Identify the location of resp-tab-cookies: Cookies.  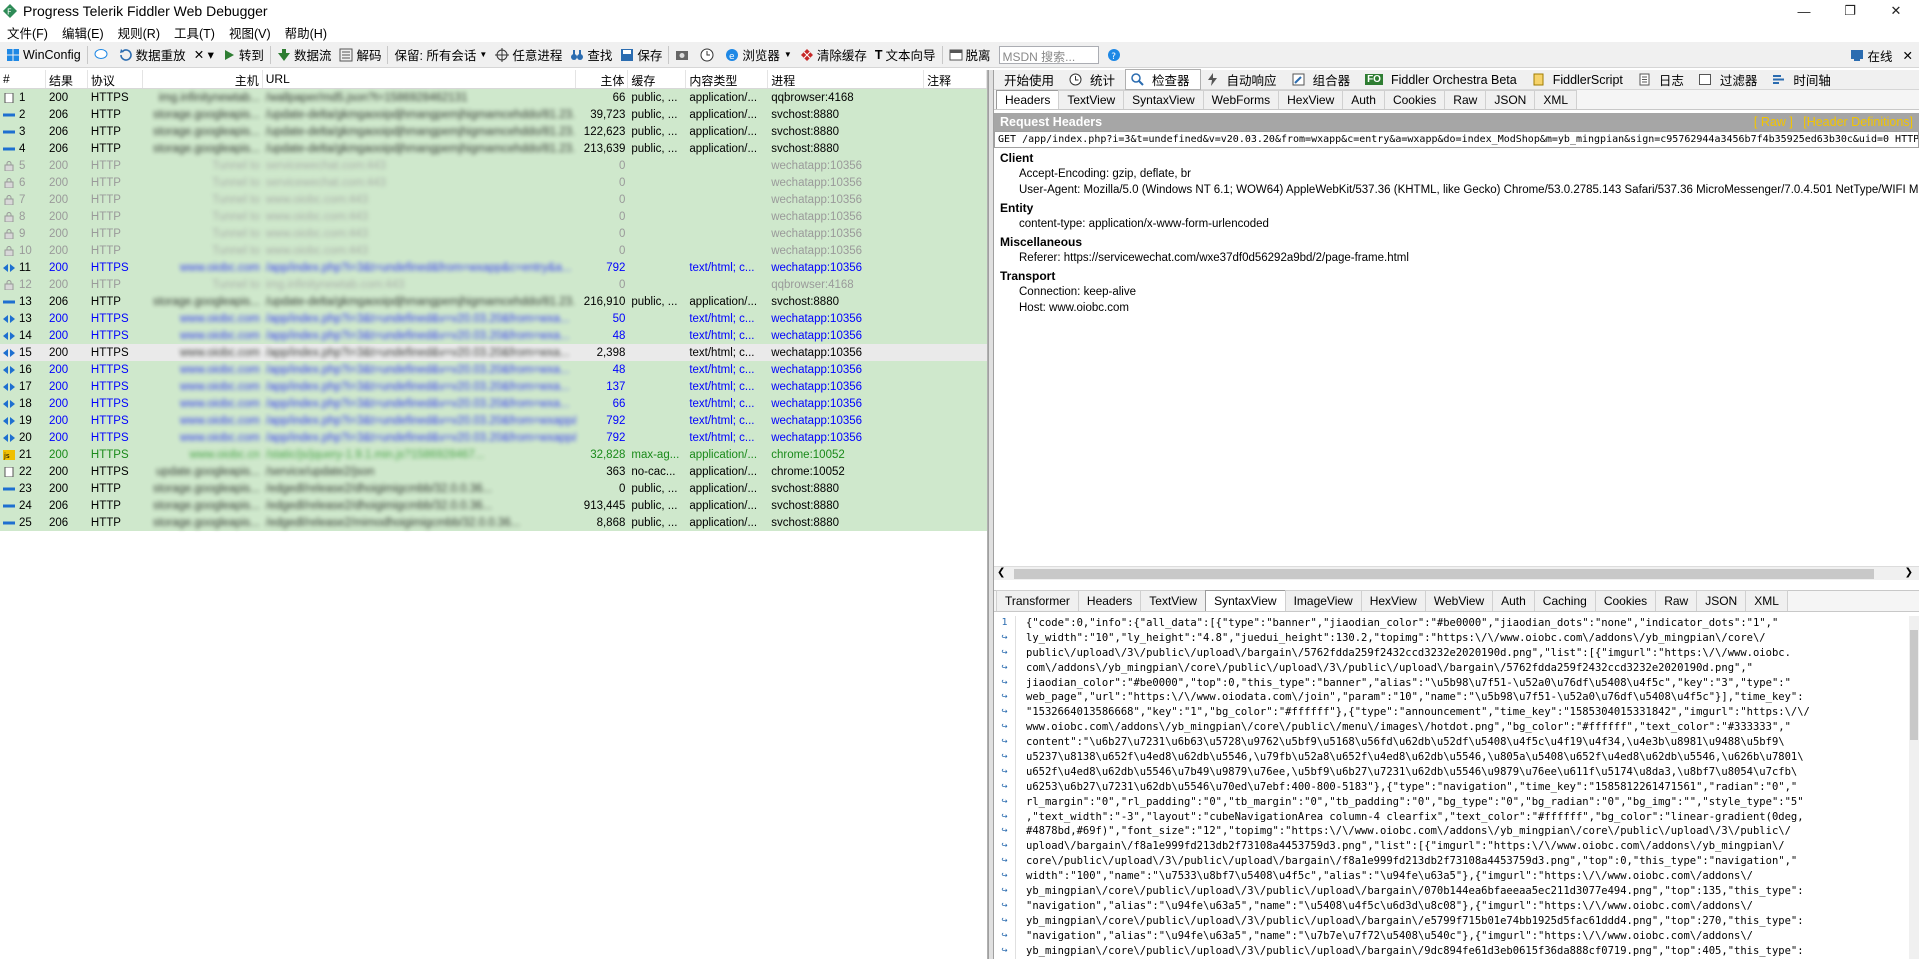
(1625, 600).